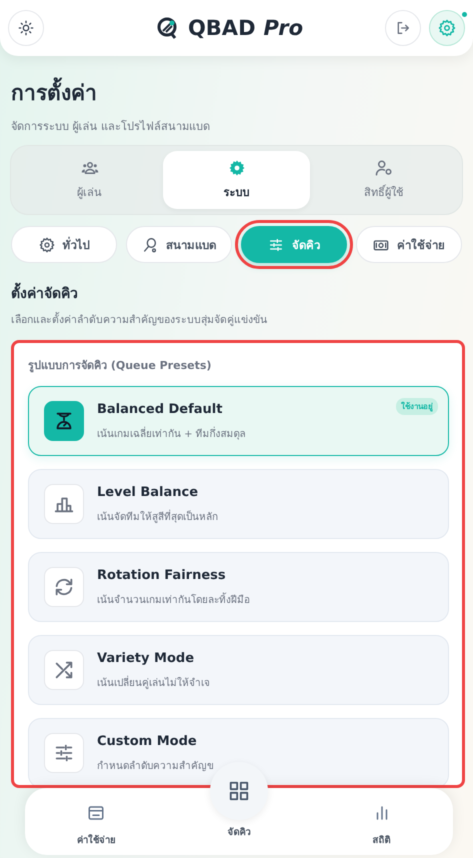  Describe the element at coordinates (238, 587) in the screenshot. I see `preset-card: Rotation Fairness เน้นจำนวนเกมเท่ากันโดยละทิ้งฝีมือ` at that location.